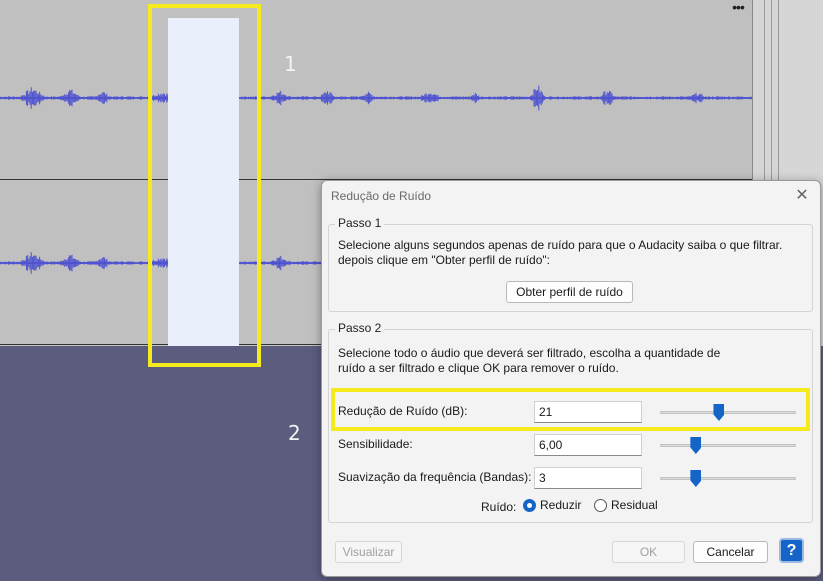 The width and height of the screenshot is (823, 581). I want to click on close-icon: ✕, so click(802, 196).